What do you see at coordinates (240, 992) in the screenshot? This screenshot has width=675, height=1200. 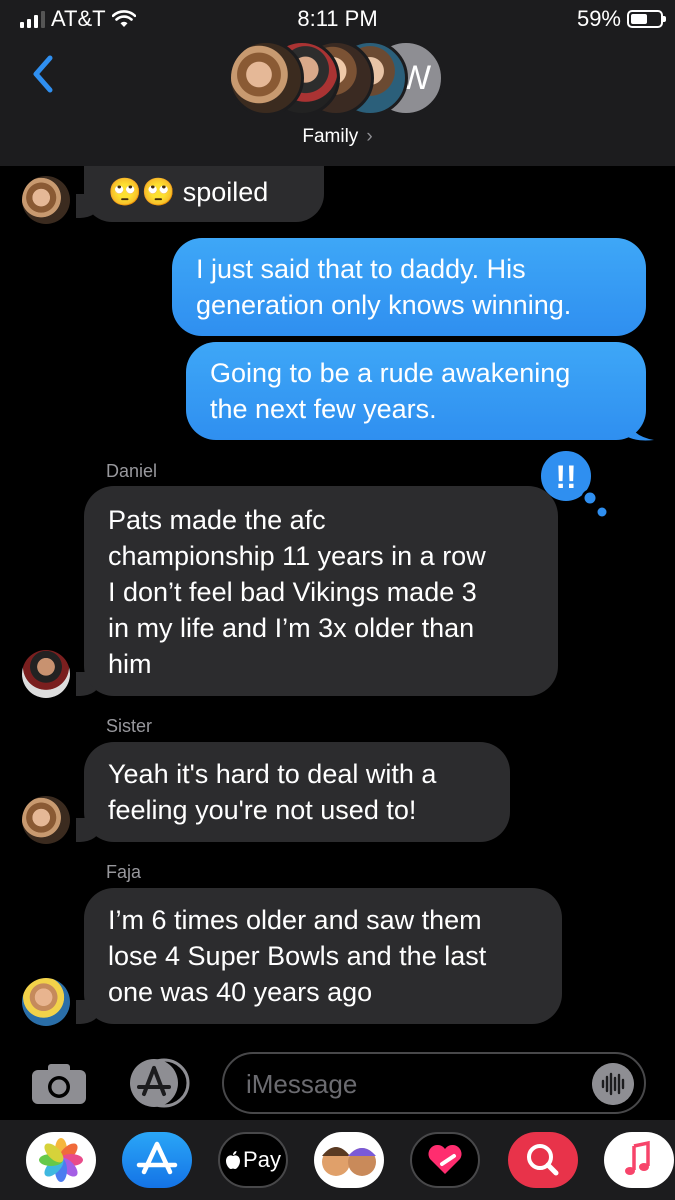 I see `message-line: one was 40 years ago` at bounding box center [240, 992].